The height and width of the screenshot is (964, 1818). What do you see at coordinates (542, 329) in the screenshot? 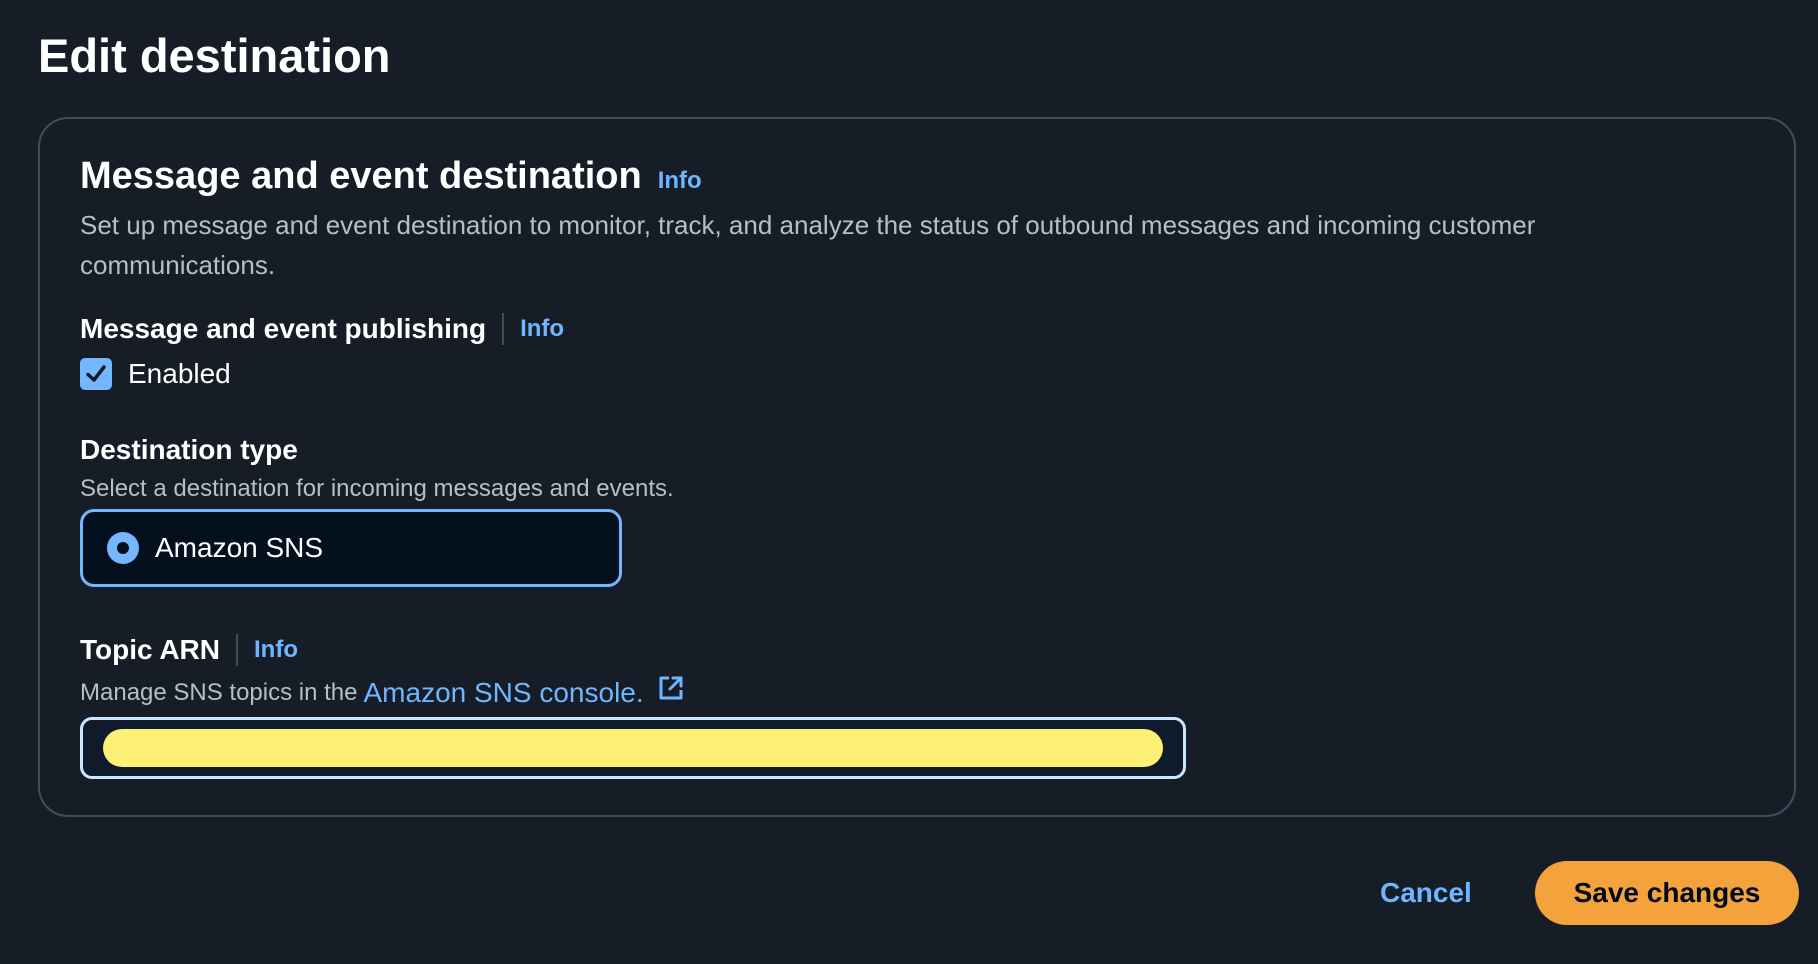
I see `publishing-info-link: Info` at bounding box center [542, 329].